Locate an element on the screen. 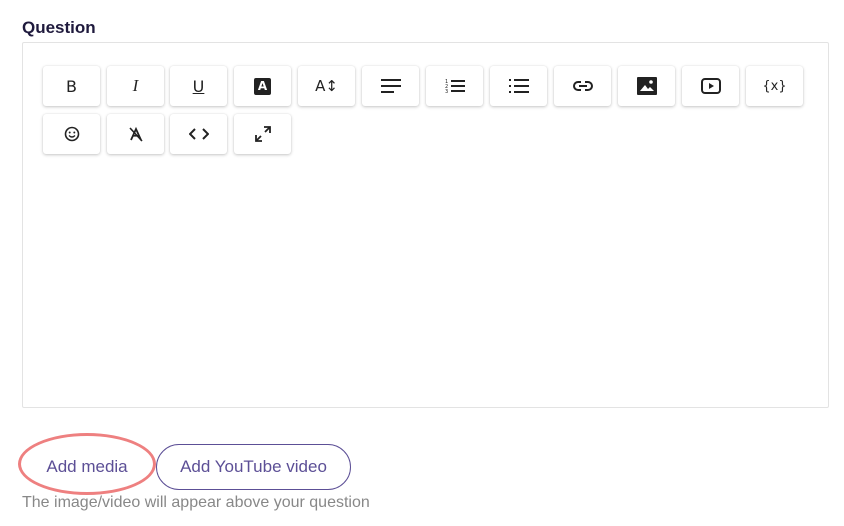 This screenshot has width=844, height=526. bold-button: B is located at coordinates (71, 86).